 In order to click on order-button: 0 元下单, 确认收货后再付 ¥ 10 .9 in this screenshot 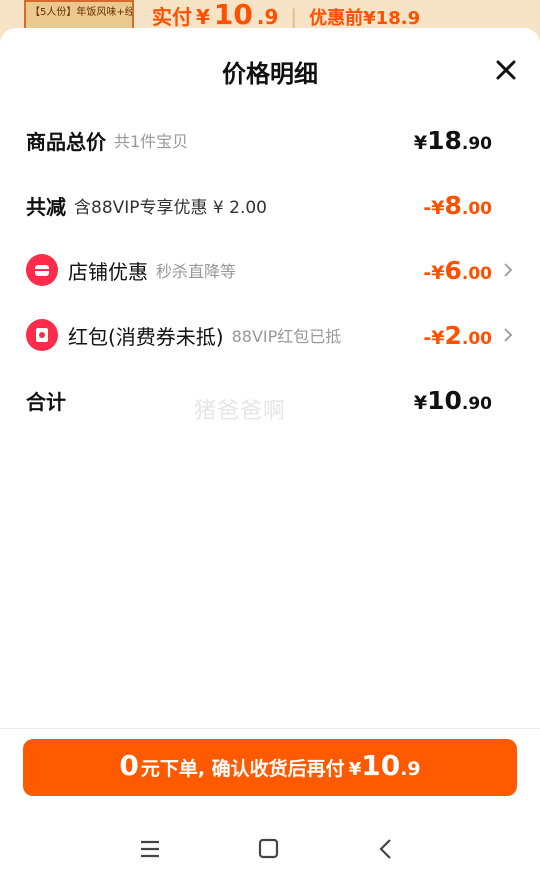, I will do `click(270, 767)`.